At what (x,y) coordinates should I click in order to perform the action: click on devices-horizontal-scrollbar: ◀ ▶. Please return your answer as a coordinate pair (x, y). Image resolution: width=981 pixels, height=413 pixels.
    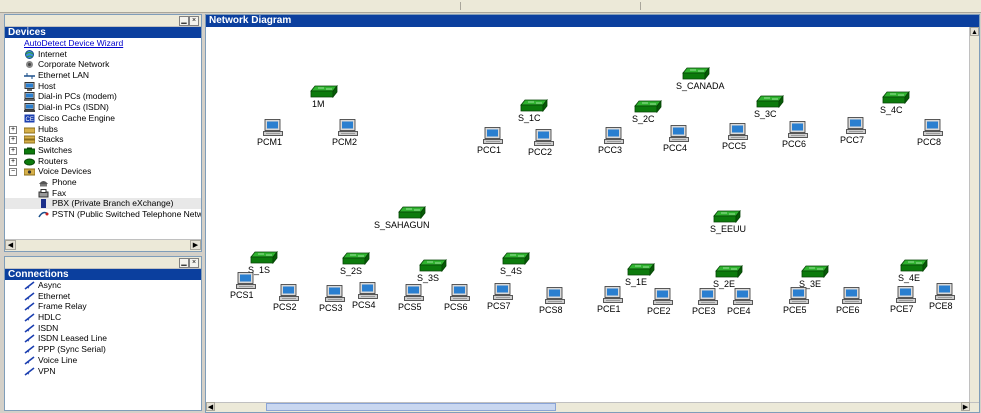
    Looking at the image, I should click on (103, 245).